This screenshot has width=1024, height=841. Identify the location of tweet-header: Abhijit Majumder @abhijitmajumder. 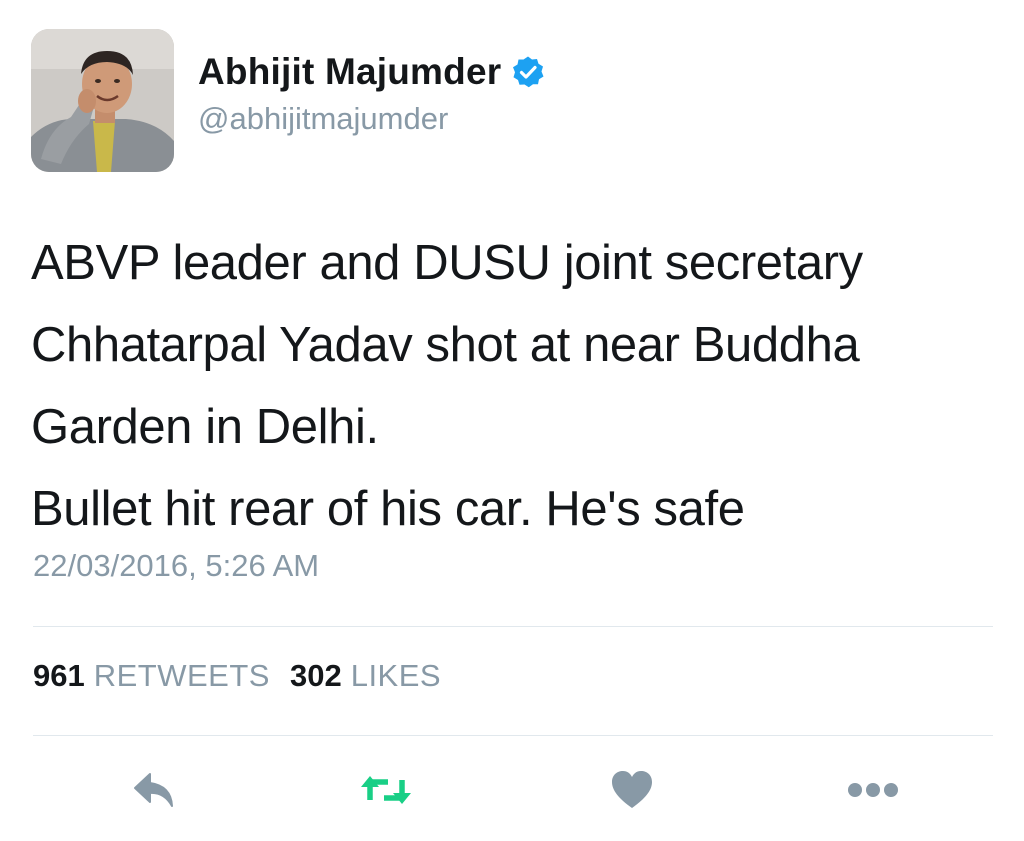
(288, 100).